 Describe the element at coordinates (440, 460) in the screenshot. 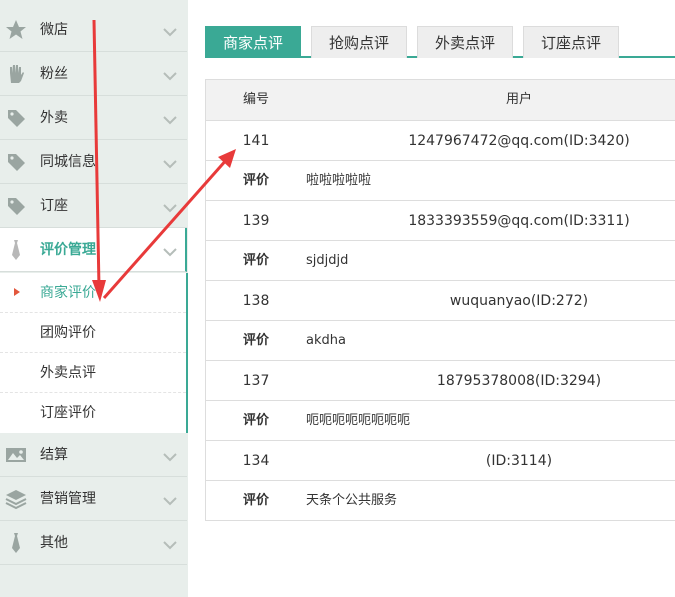

I see `table-row: 134 (ID:3114)` at that location.